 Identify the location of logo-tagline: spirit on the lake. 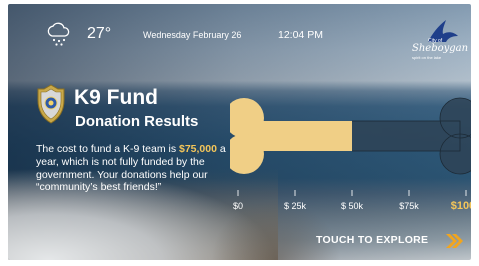
(427, 57).